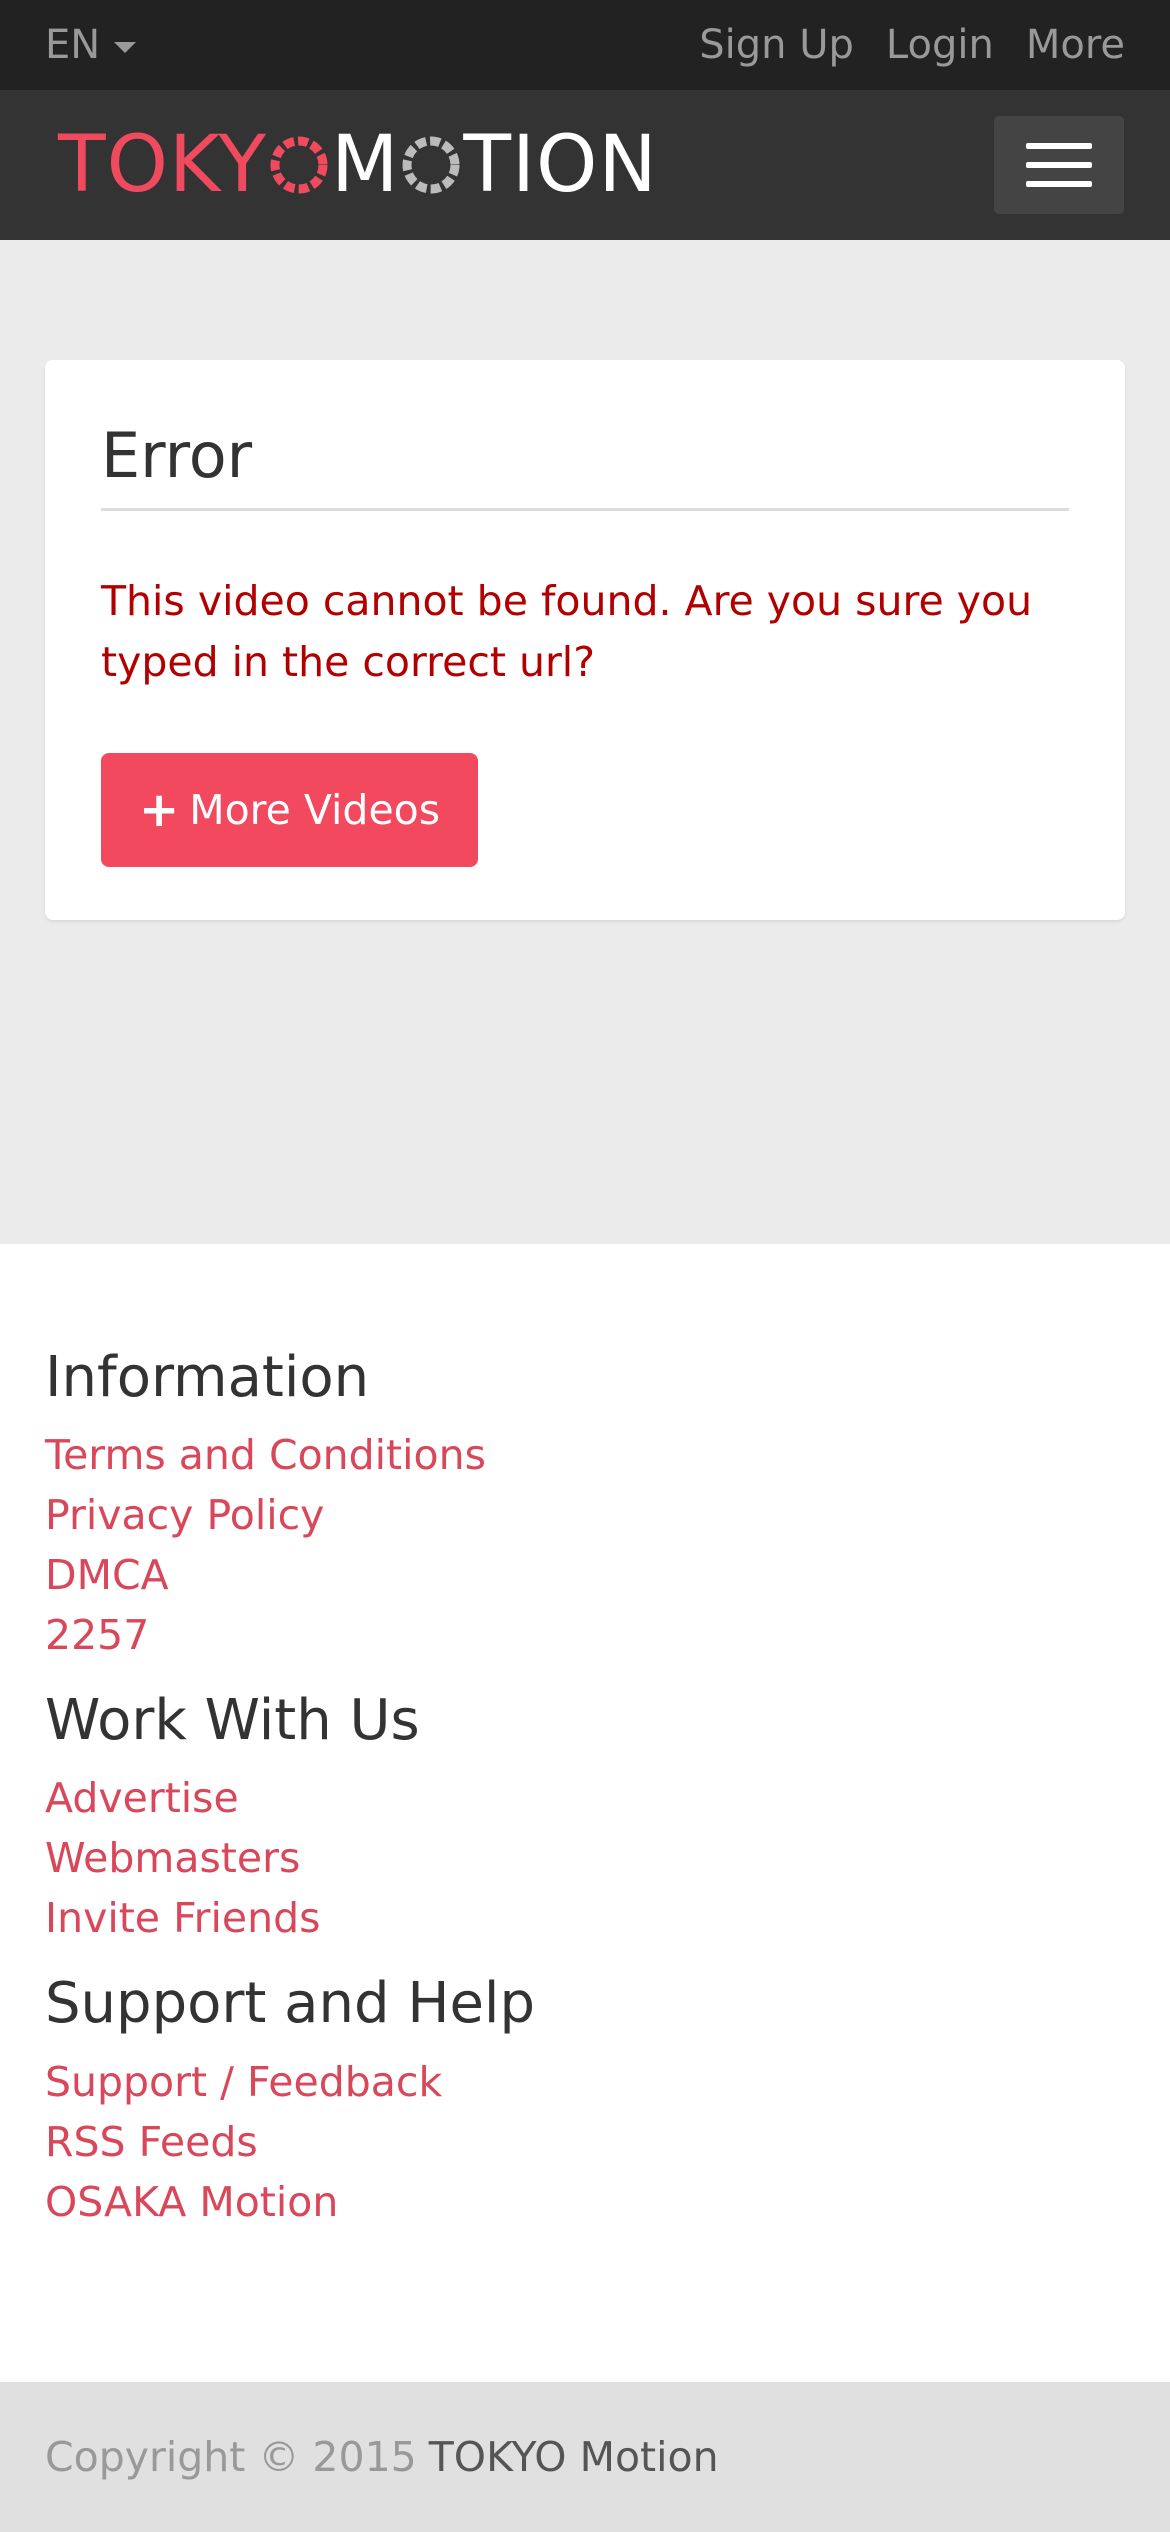 This screenshot has height=2532, width=1170. I want to click on language-selector: EN, so click(91, 45).